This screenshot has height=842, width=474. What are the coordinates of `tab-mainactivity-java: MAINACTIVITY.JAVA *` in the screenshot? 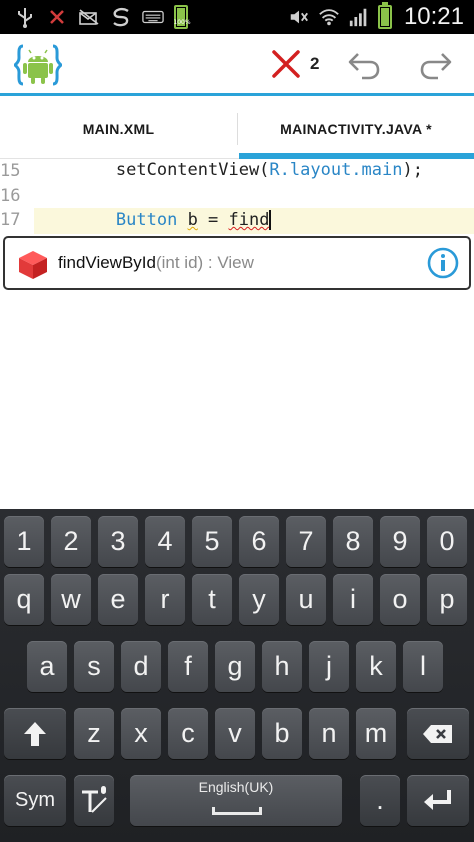 It's located at (356, 129).